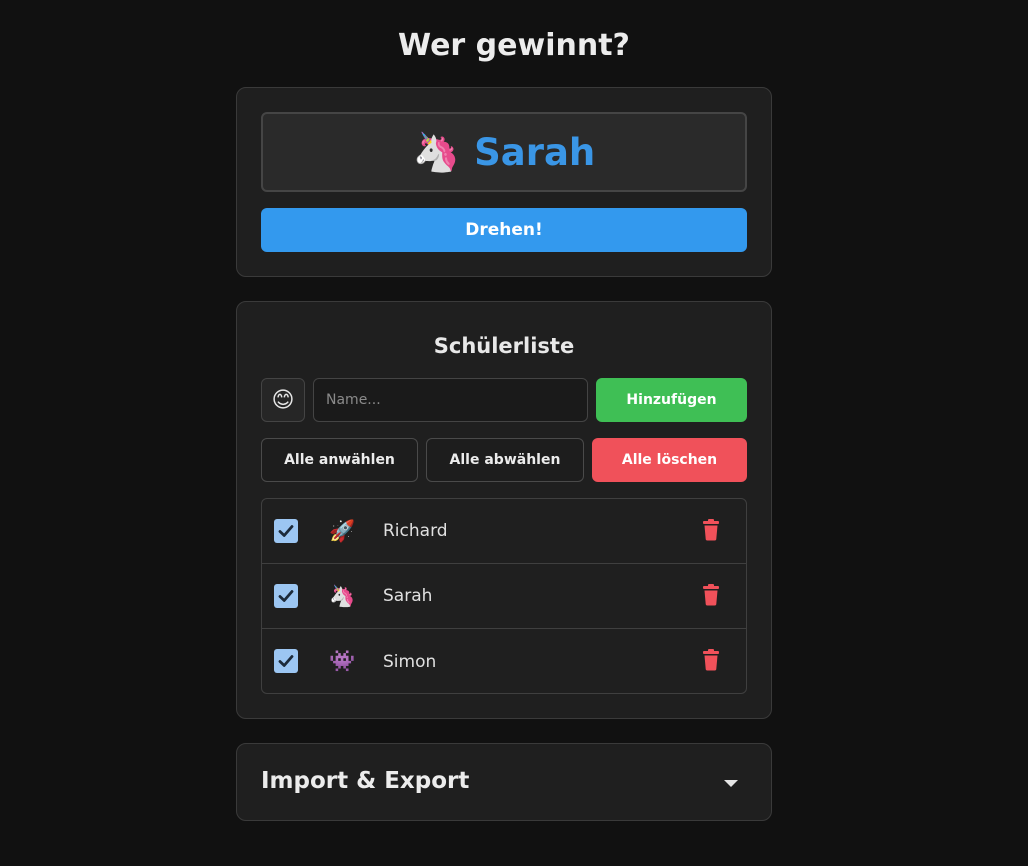  Describe the element at coordinates (504, 531) in the screenshot. I see `student-row: 🚀 Richard` at that location.